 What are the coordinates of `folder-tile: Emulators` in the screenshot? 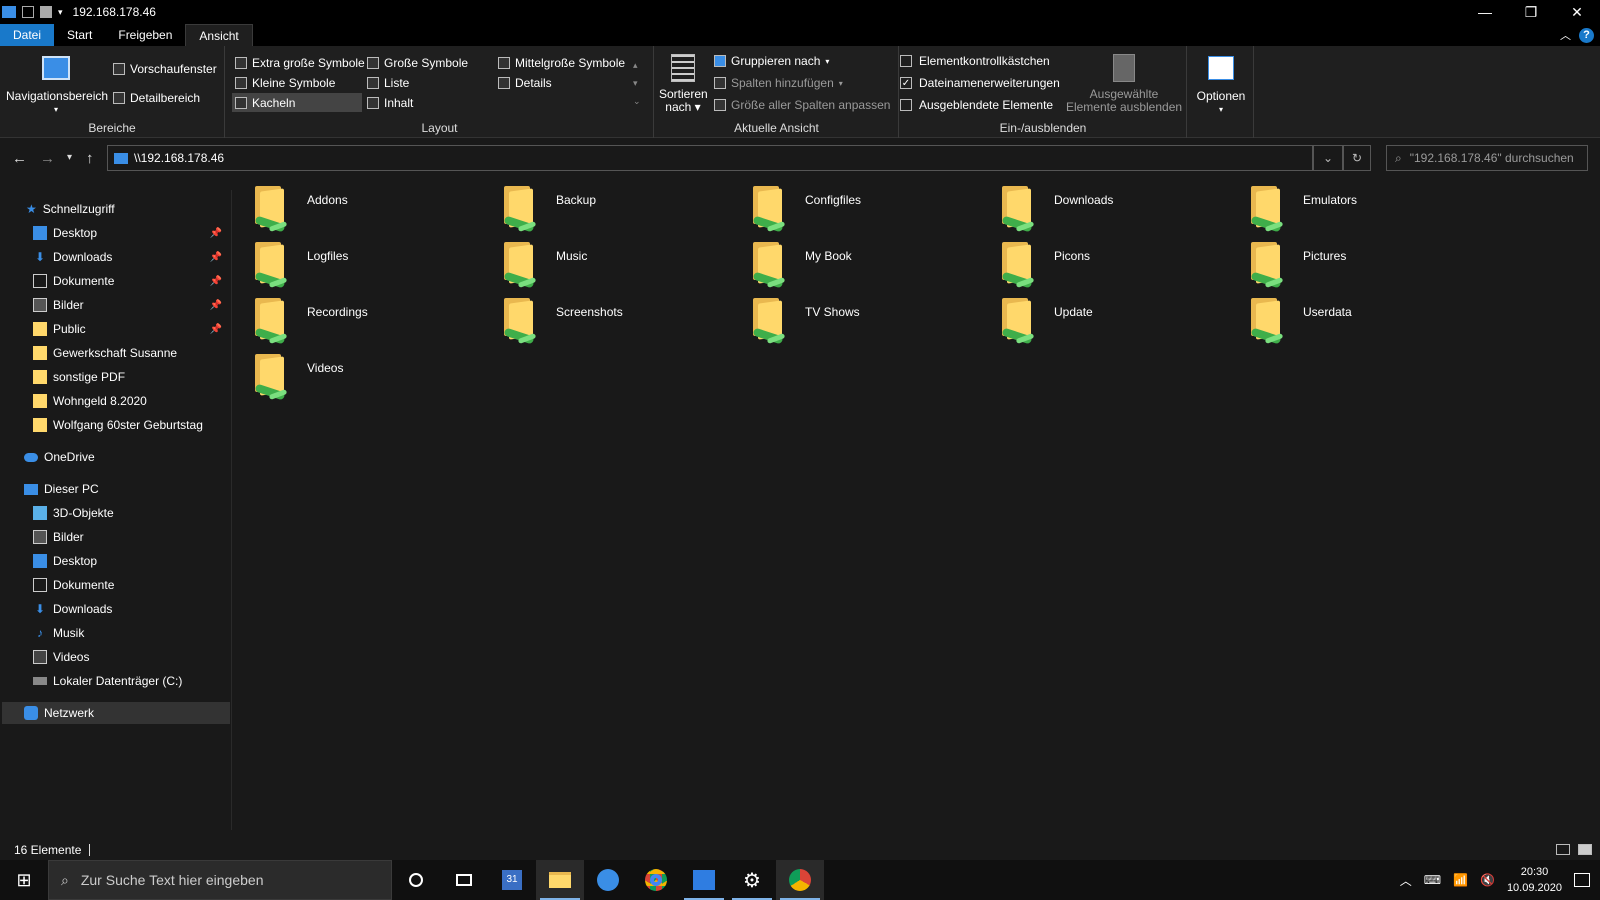 It's located at (1349, 208).